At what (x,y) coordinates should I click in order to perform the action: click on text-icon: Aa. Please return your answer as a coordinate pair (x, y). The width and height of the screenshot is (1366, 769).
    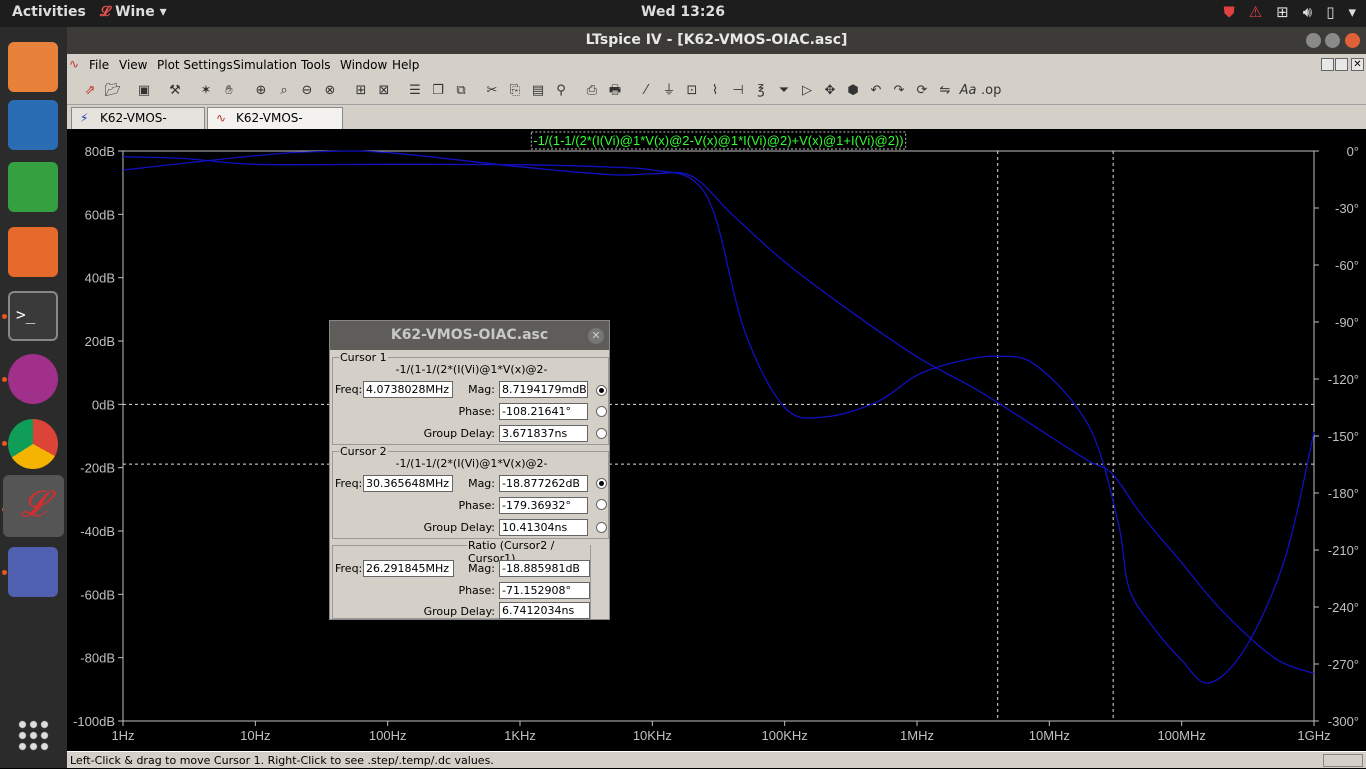
    Looking at the image, I should click on (968, 91).